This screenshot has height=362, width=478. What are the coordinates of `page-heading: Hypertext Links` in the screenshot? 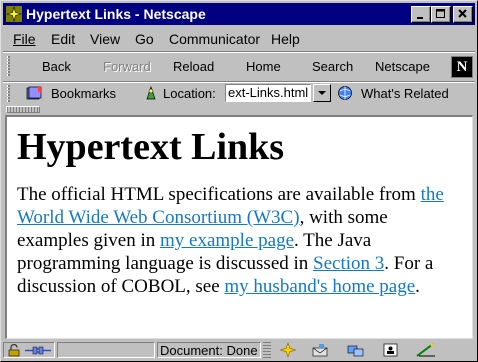 It's located at (151, 147).